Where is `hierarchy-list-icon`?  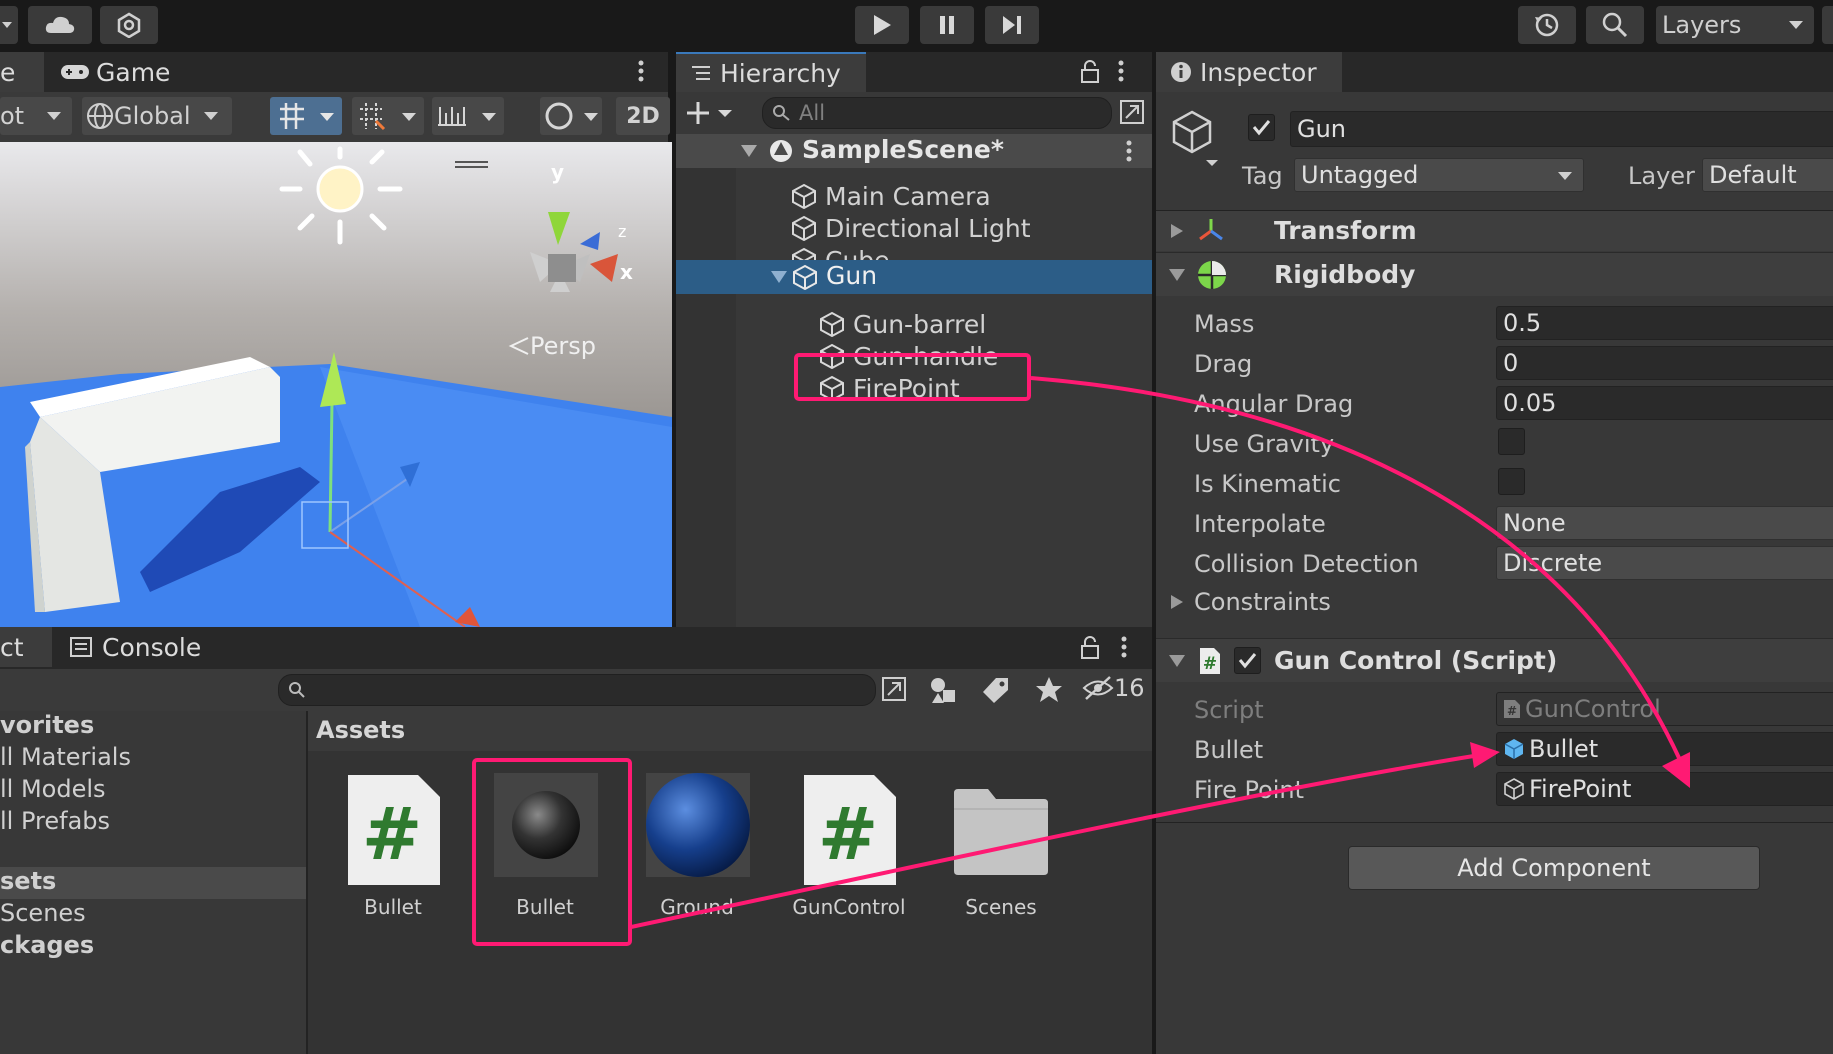
hierarchy-list-icon is located at coordinates (701, 73).